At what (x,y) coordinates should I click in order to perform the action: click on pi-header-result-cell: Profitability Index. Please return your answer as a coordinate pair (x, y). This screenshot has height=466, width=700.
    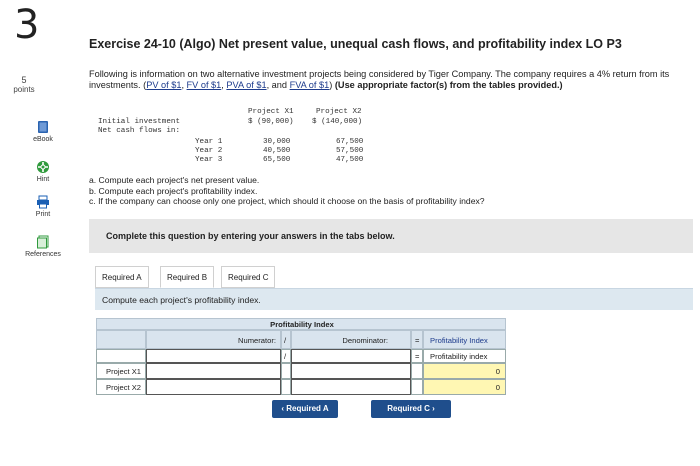
    Looking at the image, I should click on (464, 339).